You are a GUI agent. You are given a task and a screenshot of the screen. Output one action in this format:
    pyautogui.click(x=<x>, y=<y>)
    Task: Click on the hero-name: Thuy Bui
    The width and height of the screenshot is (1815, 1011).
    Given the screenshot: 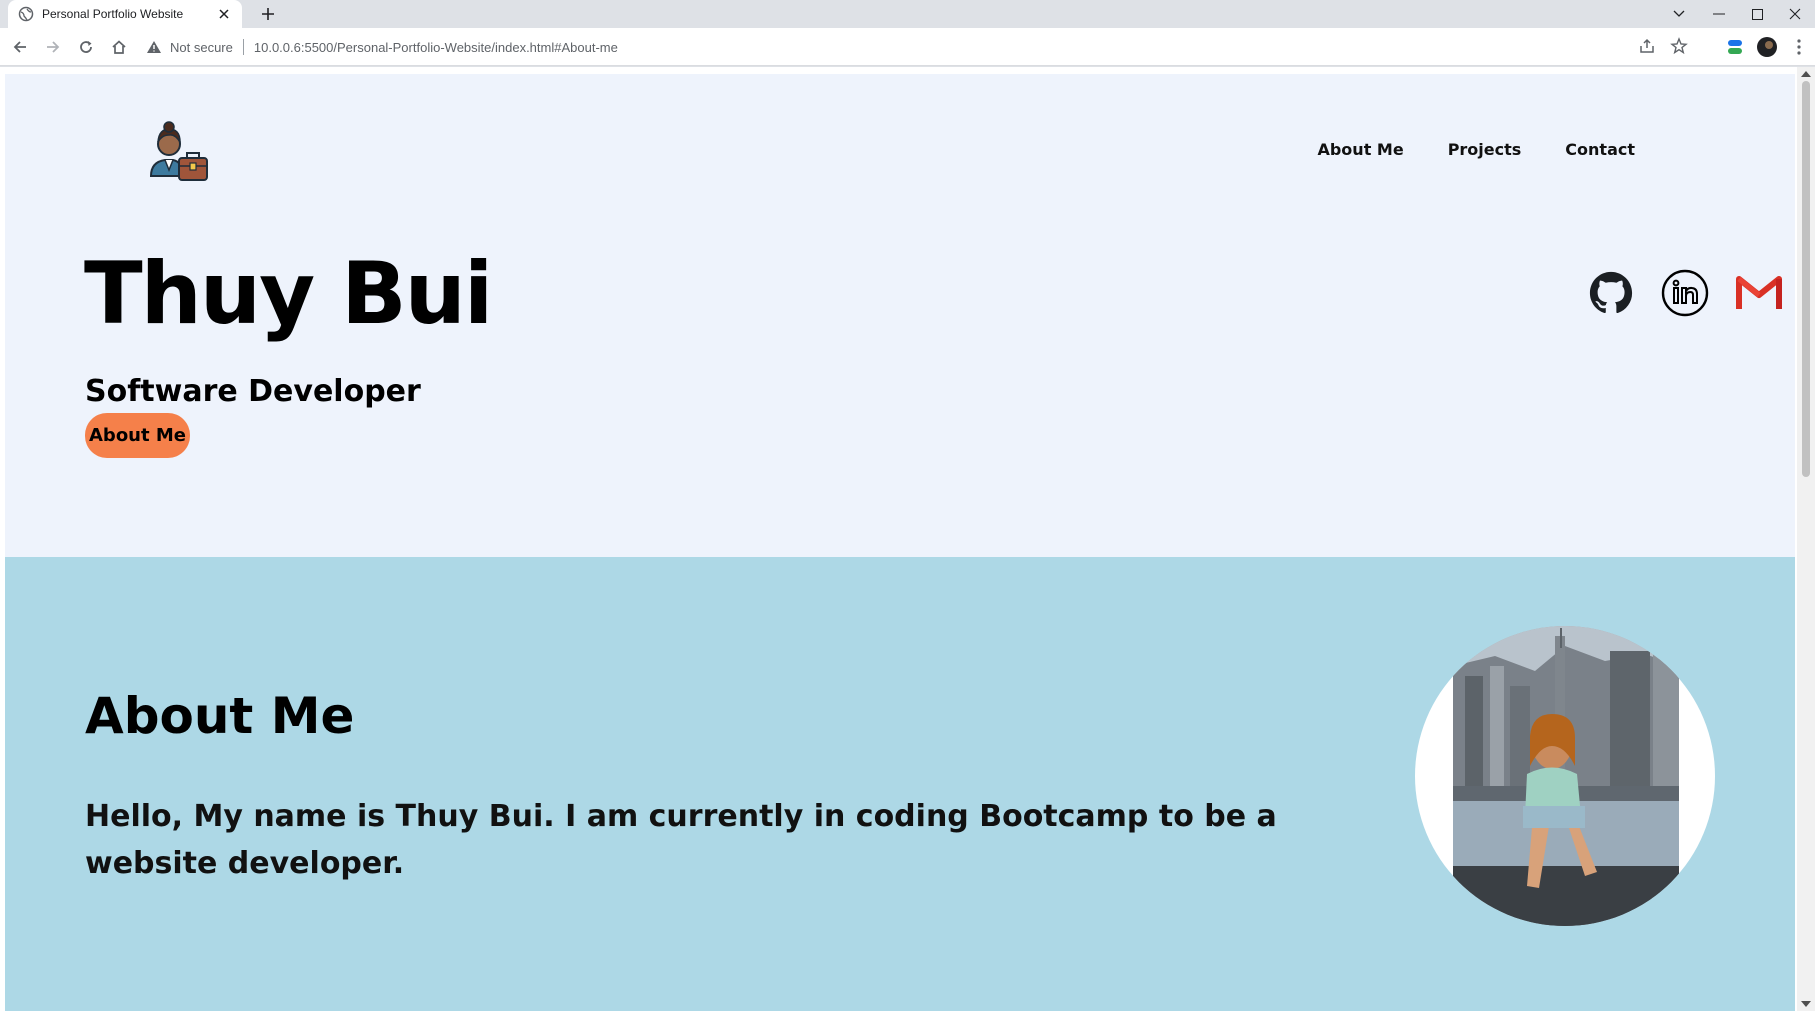 What is the action you would take?
    pyautogui.click(x=288, y=294)
    